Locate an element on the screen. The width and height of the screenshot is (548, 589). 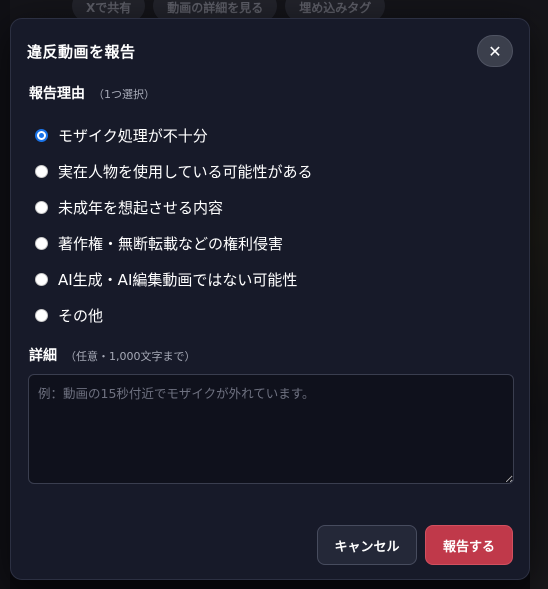
reason-option-minor: 未成年を想起させる内容 is located at coordinates (174, 207).